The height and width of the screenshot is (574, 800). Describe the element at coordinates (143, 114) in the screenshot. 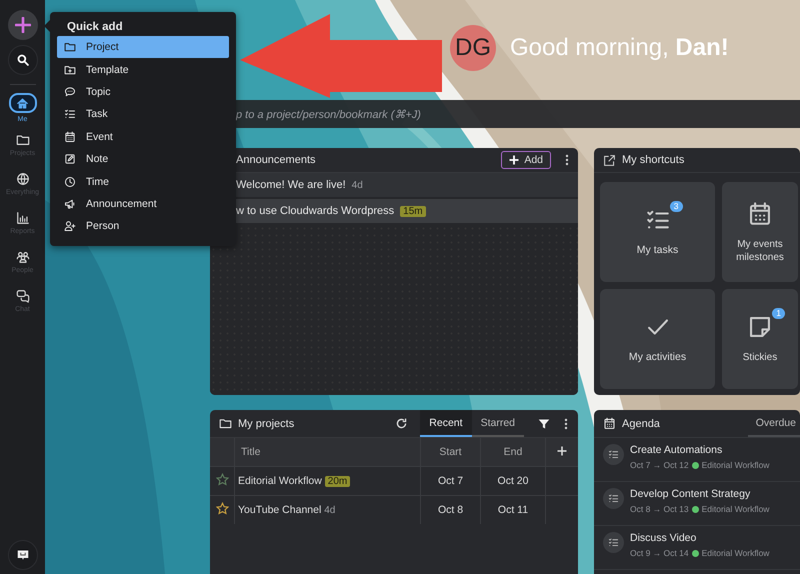

I see `menu-item: Task` at that location.